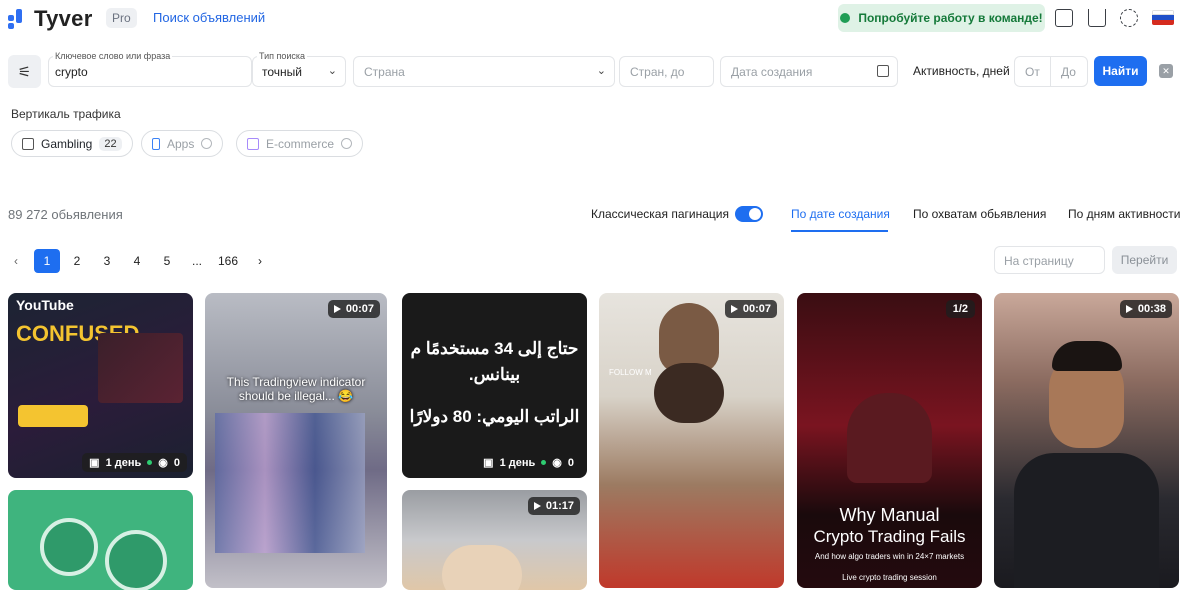 The height and width of the screenshot is (590, 1185). I want to click on date-created-field: Дата создания, so click(809, 71).